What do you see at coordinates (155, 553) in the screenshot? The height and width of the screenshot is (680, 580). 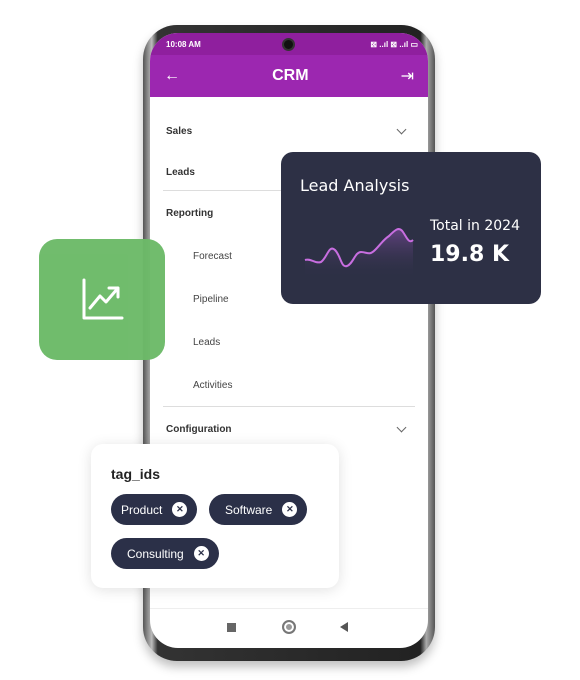 I see `tag-label: Consulting` at bounding box center [155, 553].